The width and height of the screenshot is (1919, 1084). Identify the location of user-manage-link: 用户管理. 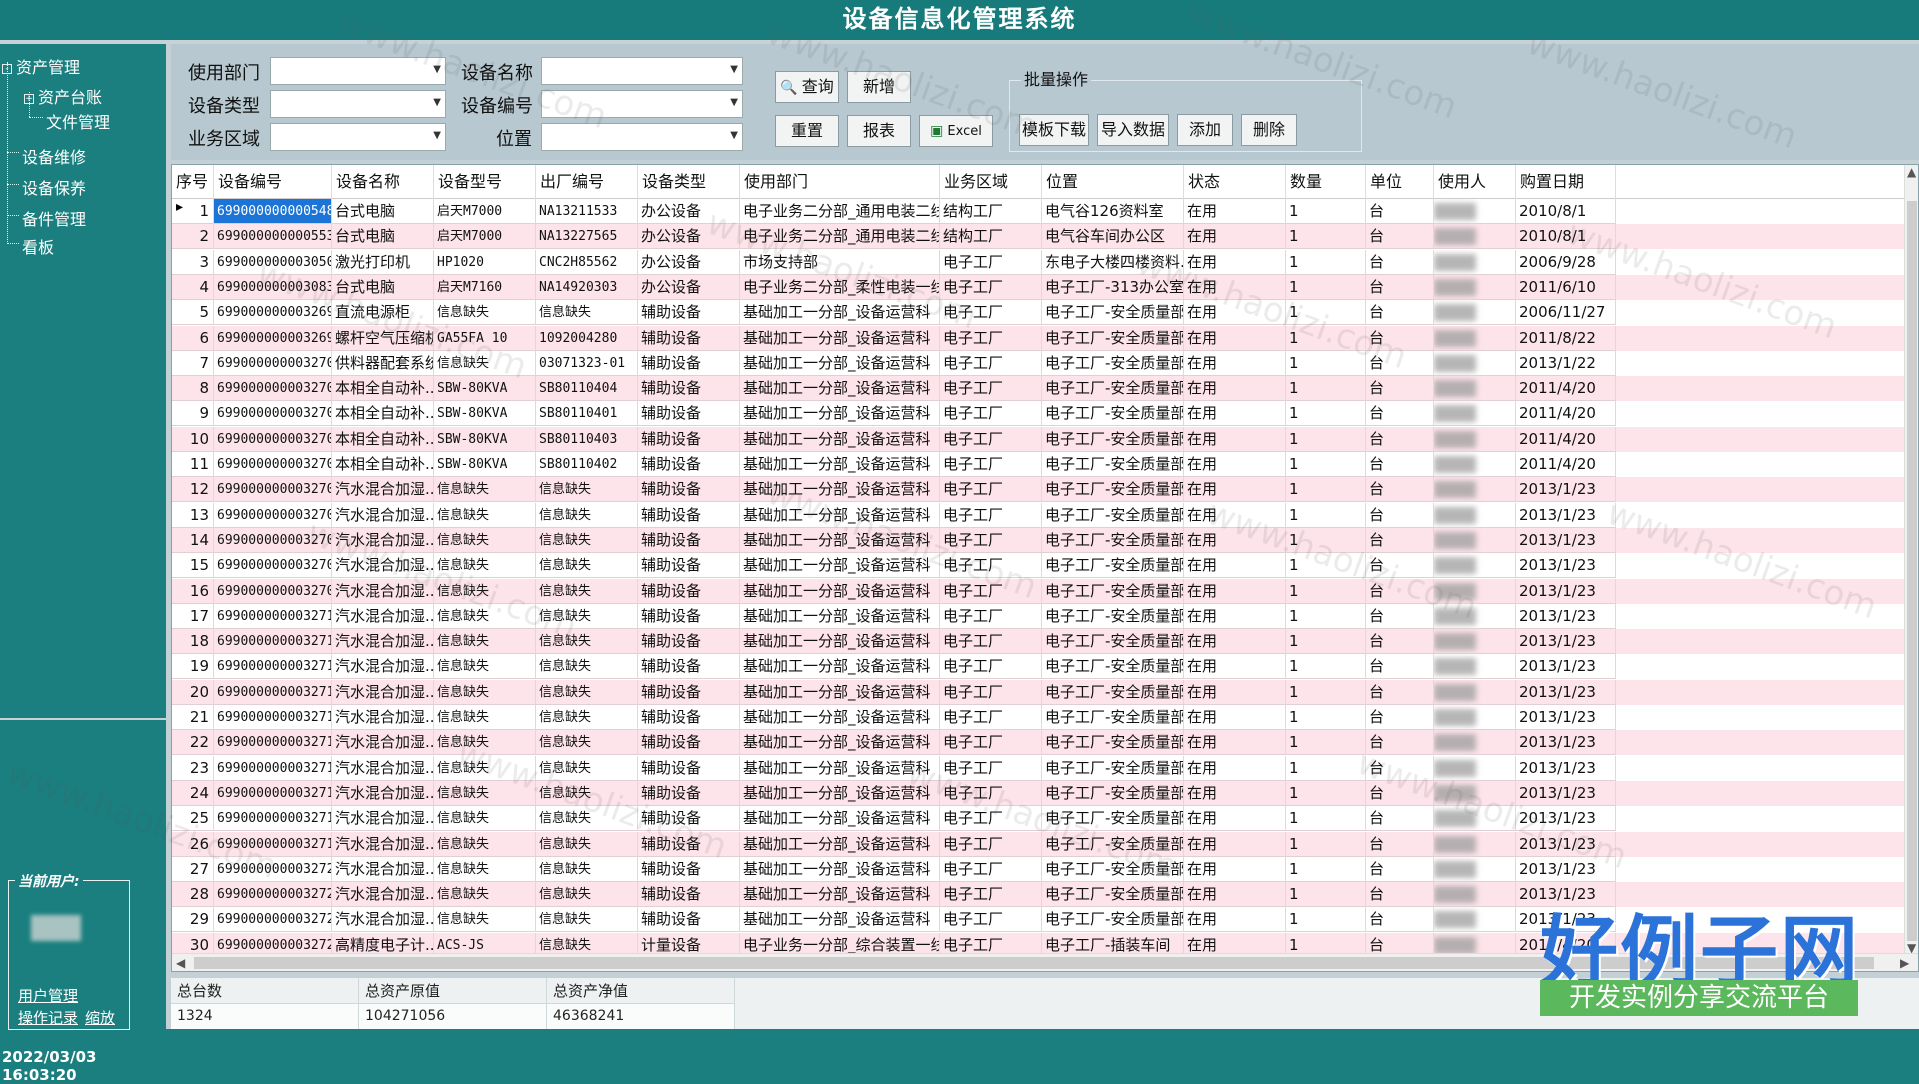
(48, 995).